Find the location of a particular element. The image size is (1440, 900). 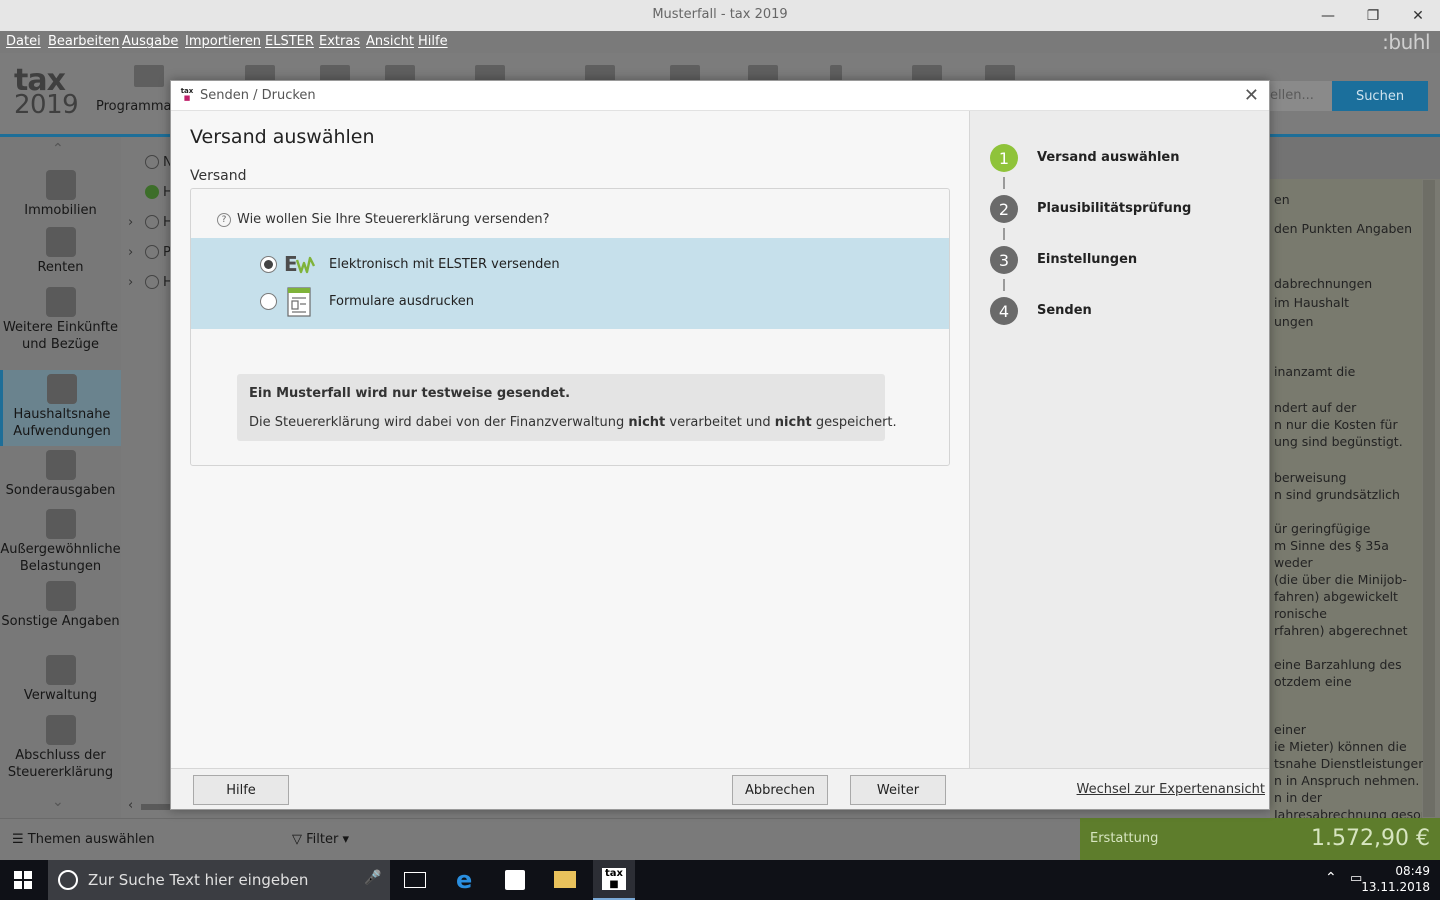

close-window-icon: ✕ is located at coordinates (1417, 15).